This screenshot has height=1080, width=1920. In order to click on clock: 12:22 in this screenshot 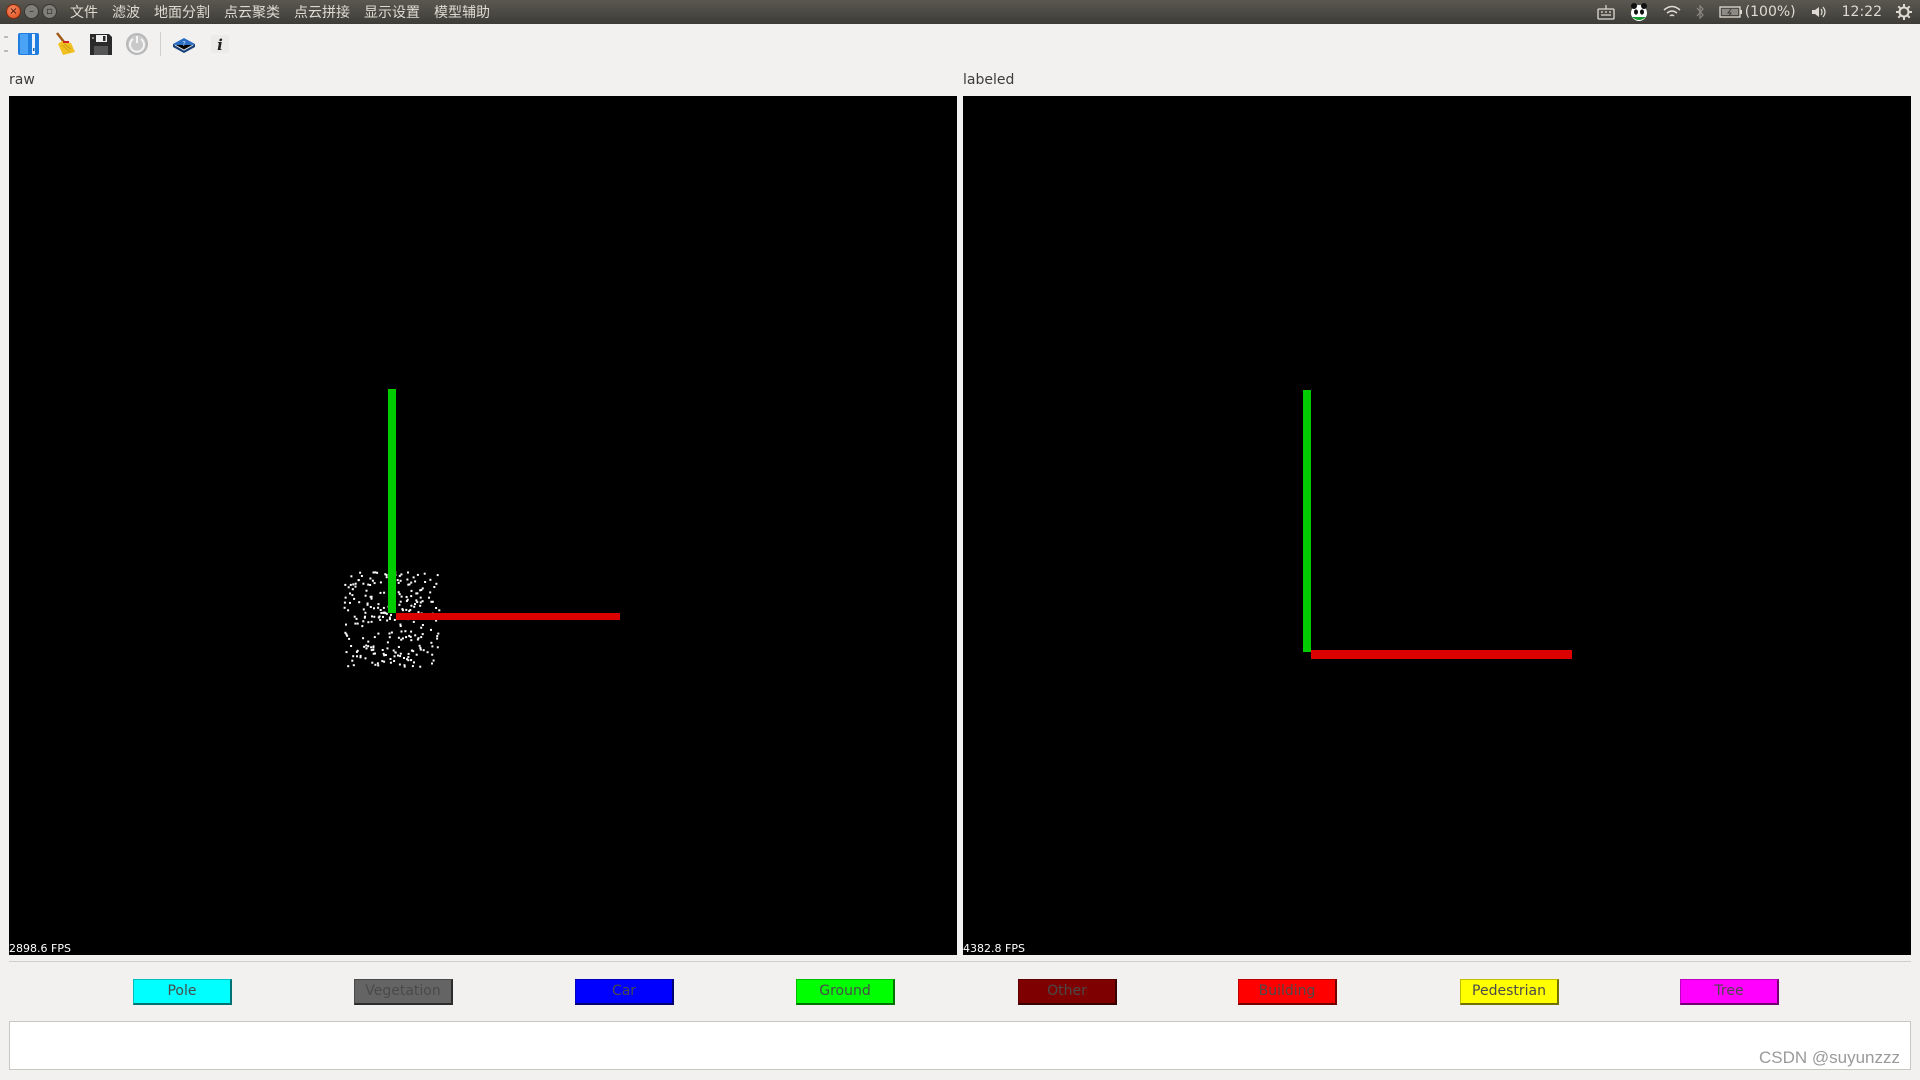, I will do `click(1862, 12)`.